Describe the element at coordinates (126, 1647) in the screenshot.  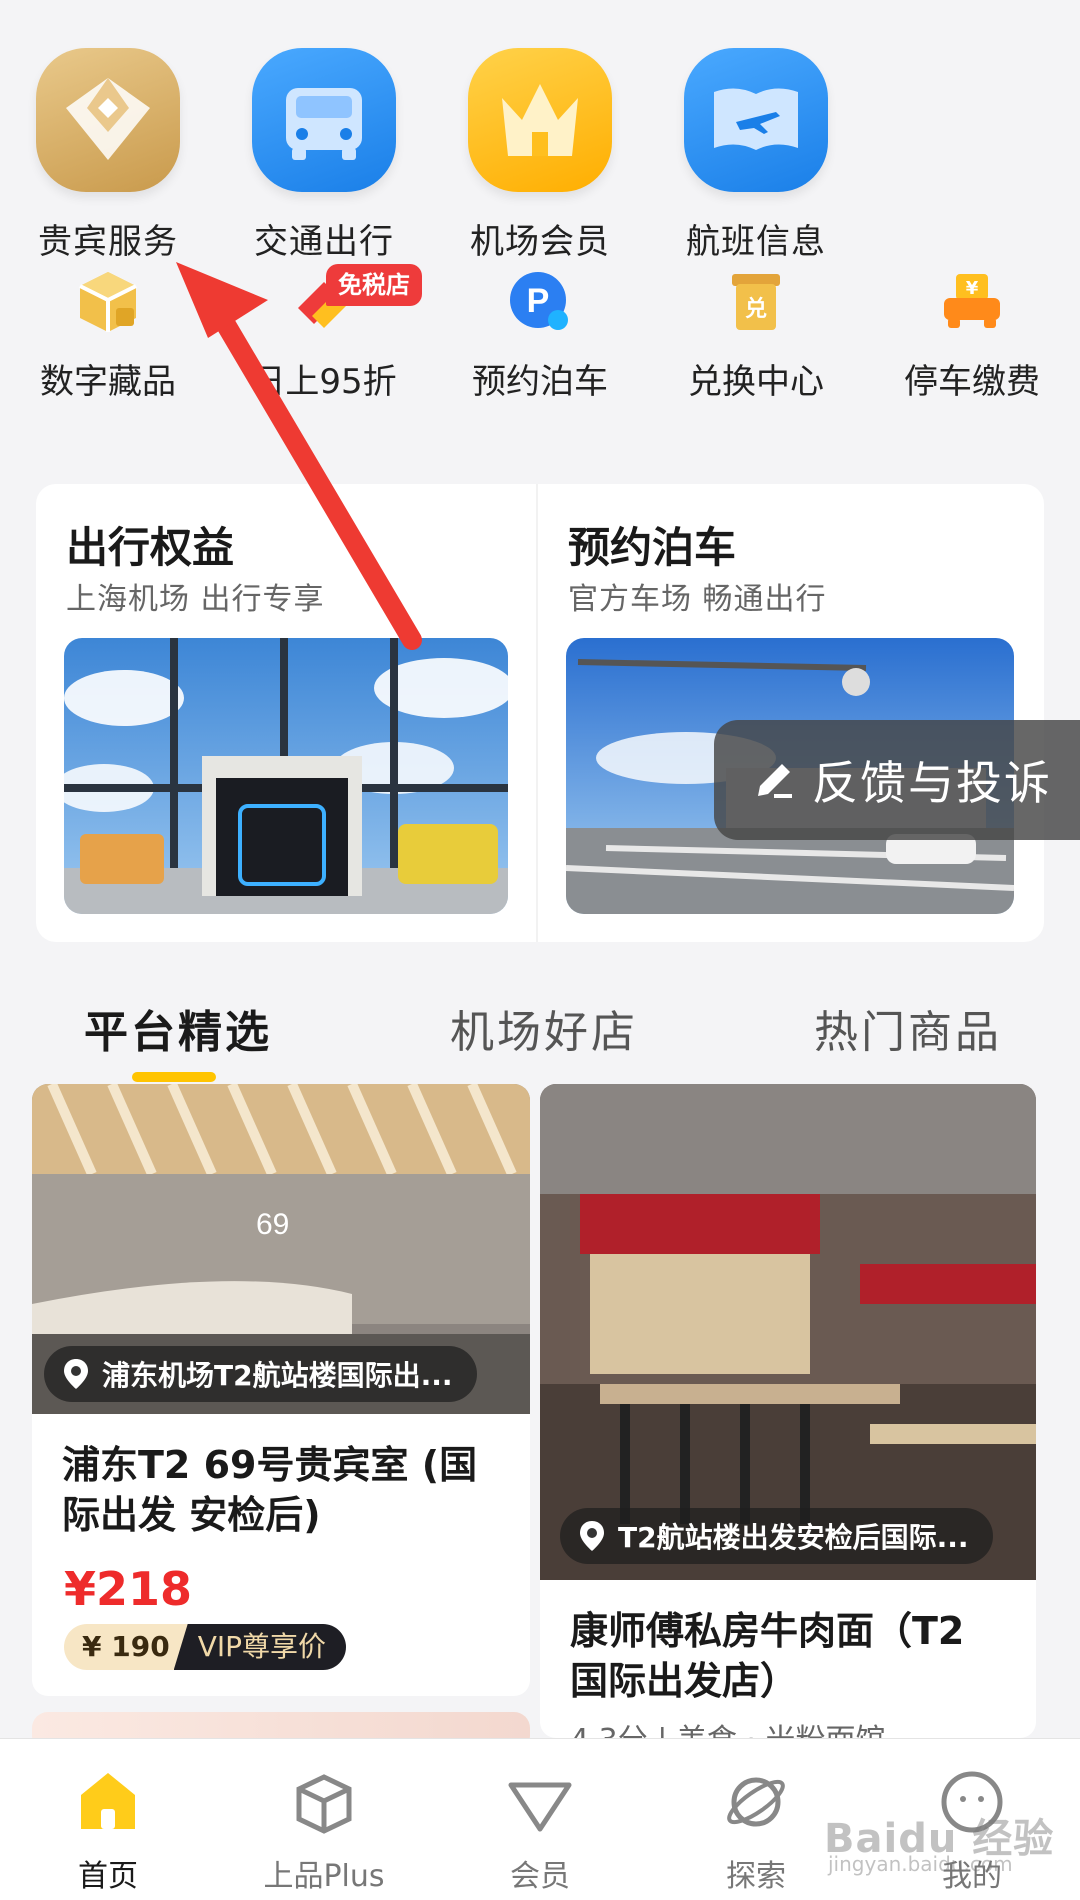
I see `vip-price: ¥ 190` at that location.